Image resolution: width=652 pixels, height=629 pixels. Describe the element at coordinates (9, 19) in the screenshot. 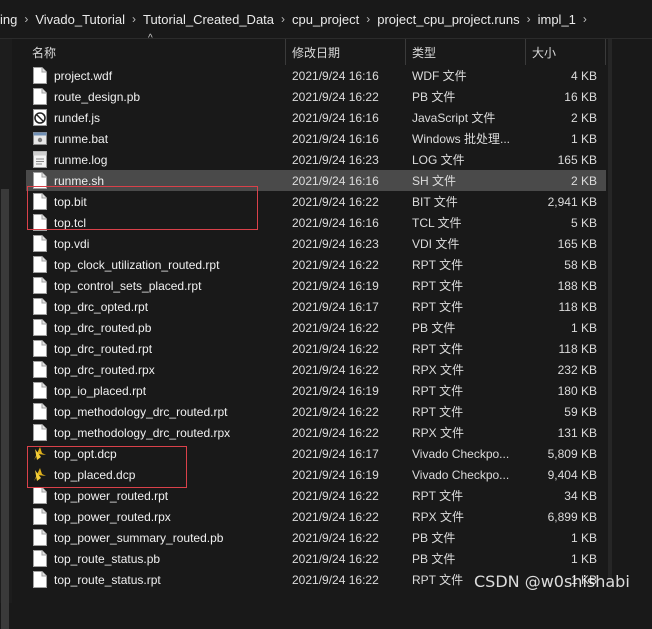

I see `breadcrumb-label: ing` at that location.